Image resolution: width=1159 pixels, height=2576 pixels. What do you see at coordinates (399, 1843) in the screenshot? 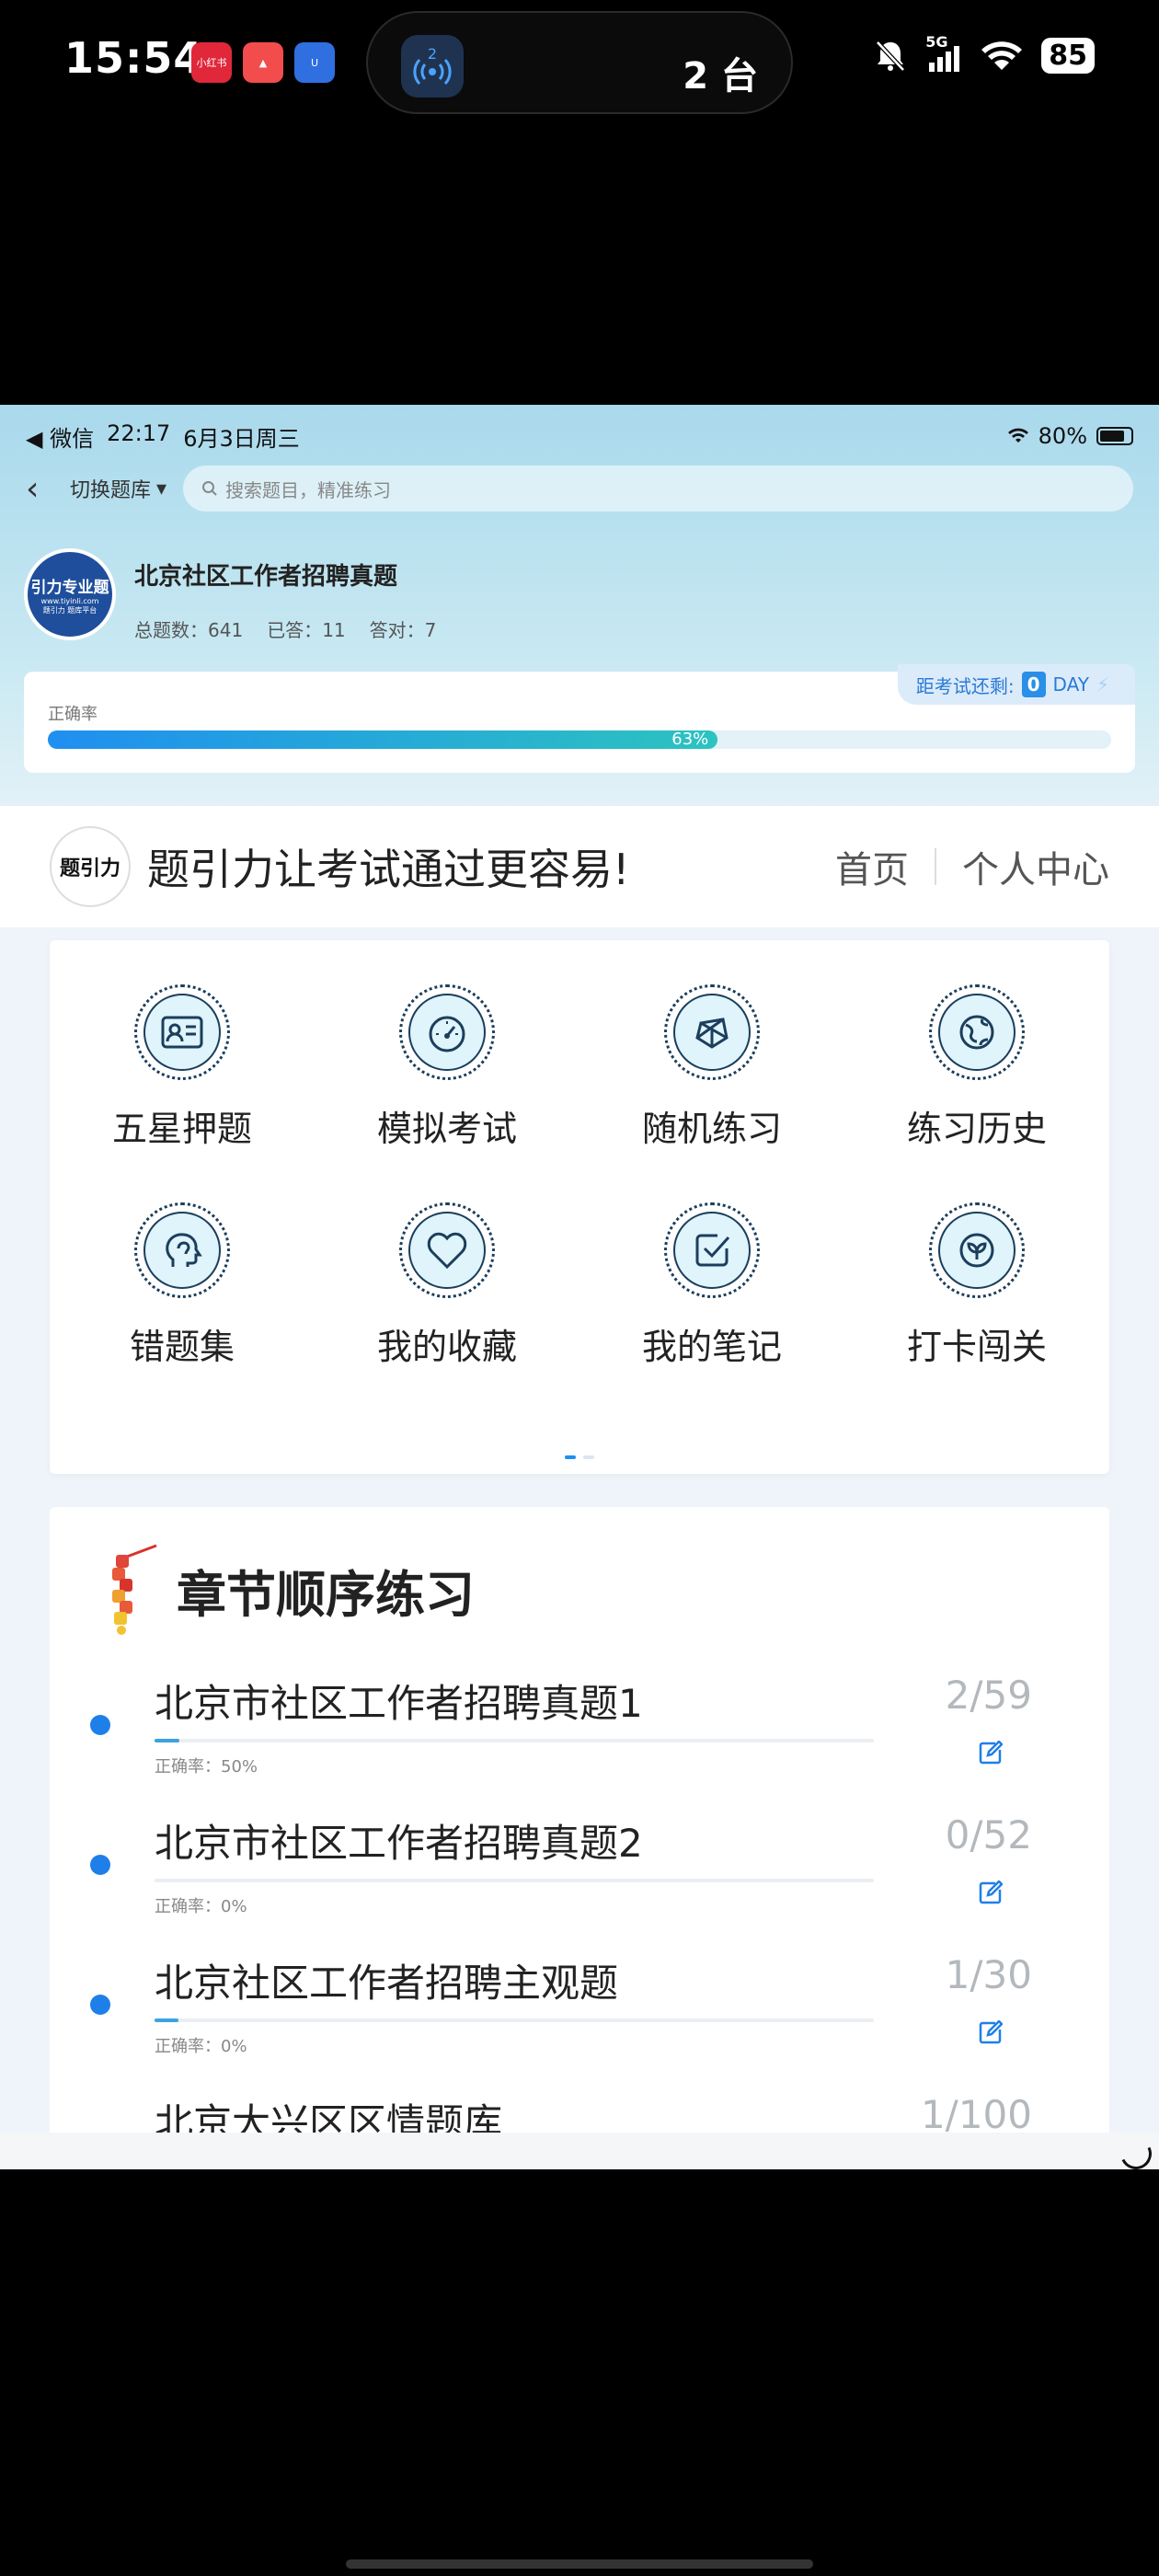
I see `chapter-name: 北京市社区工作者招聘真题2` at bounding box center [399, 1843].